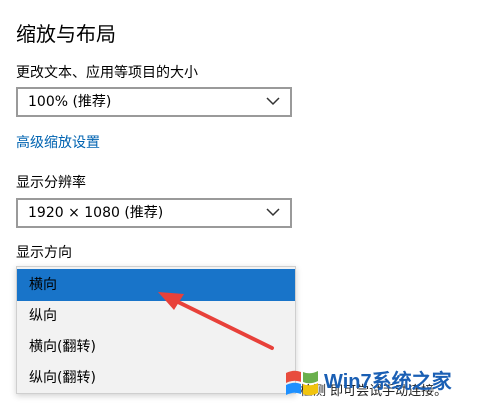 Image resolution: width=492 pixels, height=405 pixels. Describe the element at coordinates (96, 213) in the screenshot. I see `resolution-select-value: 1920 × 1080 (推荐)` at that location.